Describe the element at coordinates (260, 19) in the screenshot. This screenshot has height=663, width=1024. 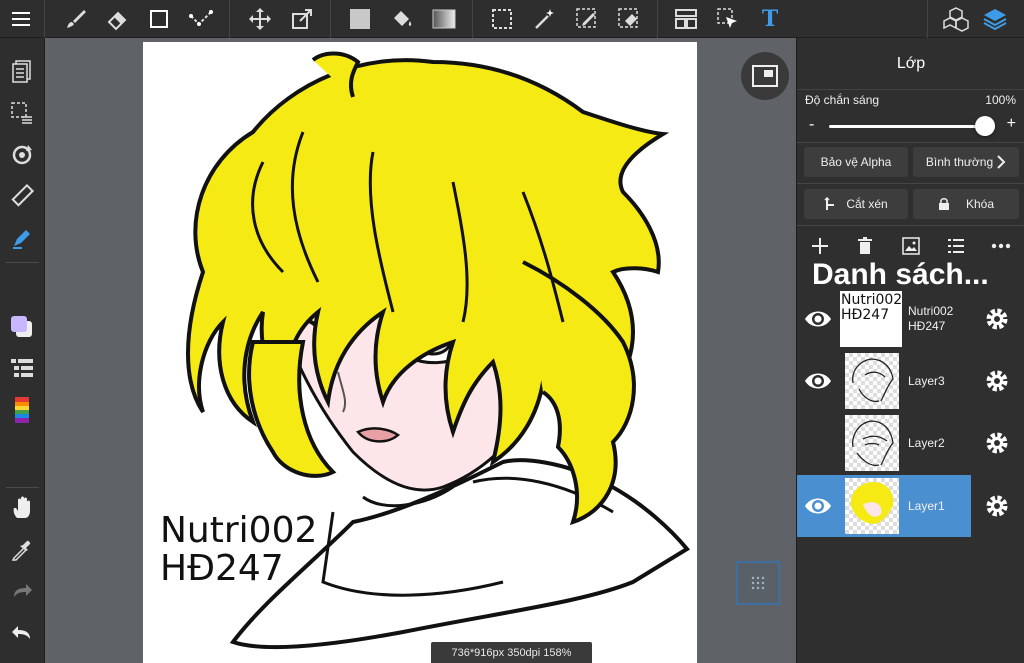
I see `move-icon` at that location.